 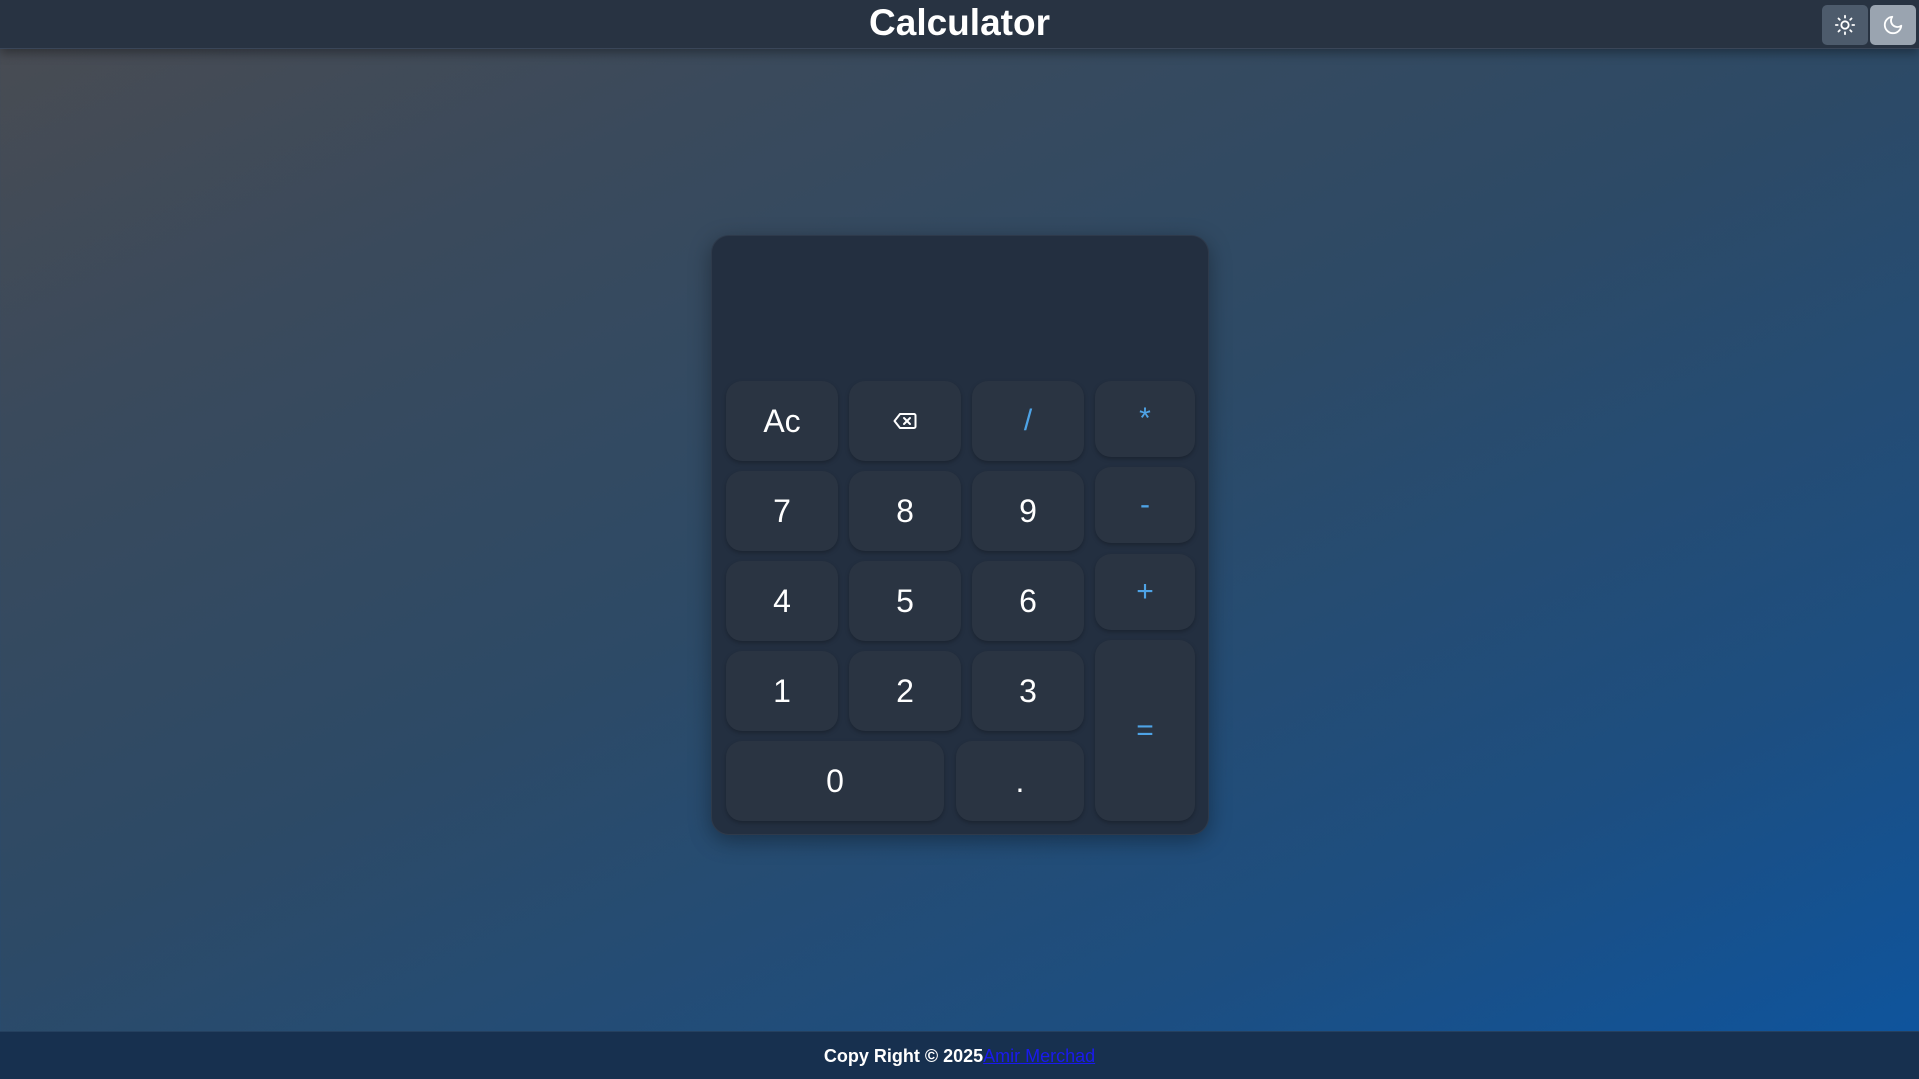 What do you see at coordinates (903, 1055) in the screenshot?
I see `copyright-text: Copy Right © 2025` at bounding box center [903, 1055].